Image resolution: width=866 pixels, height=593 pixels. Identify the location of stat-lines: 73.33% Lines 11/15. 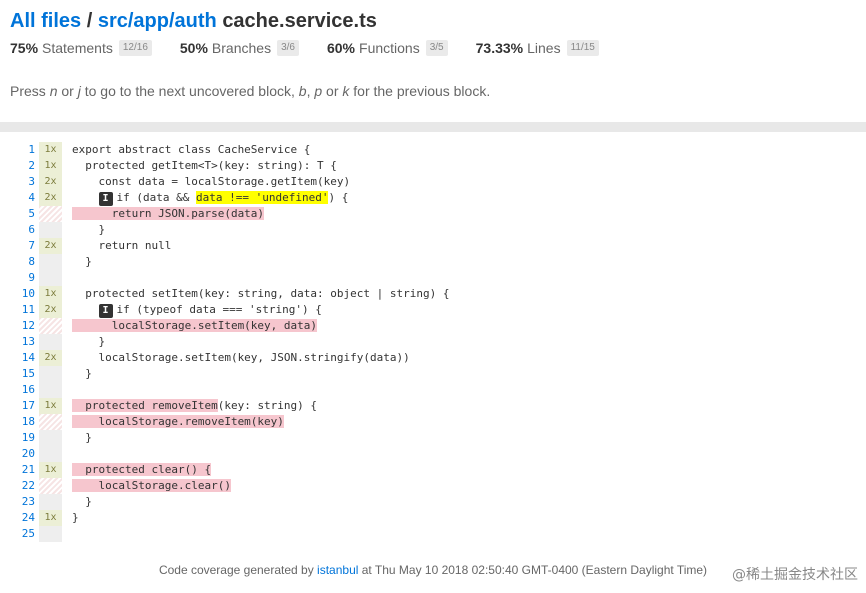
(537, 48).